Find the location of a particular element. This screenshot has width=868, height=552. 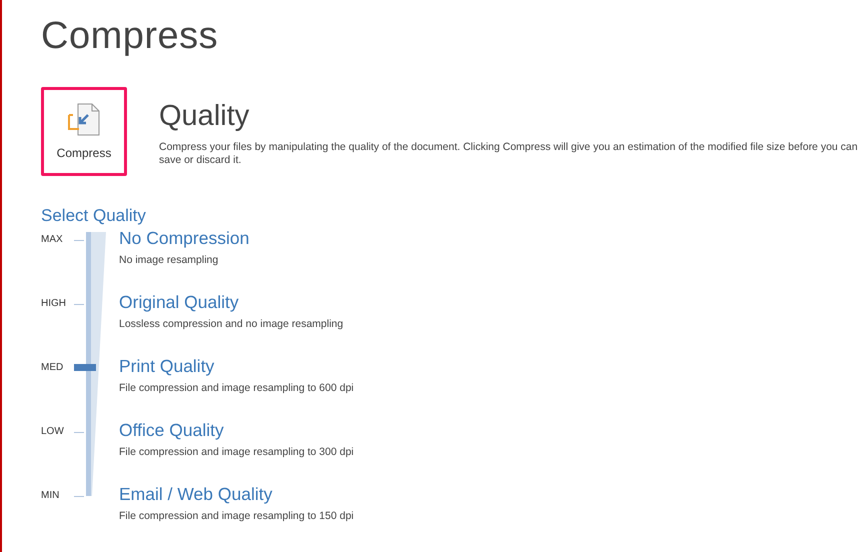

level-label: HIGH is located at coordinates (54, 304).